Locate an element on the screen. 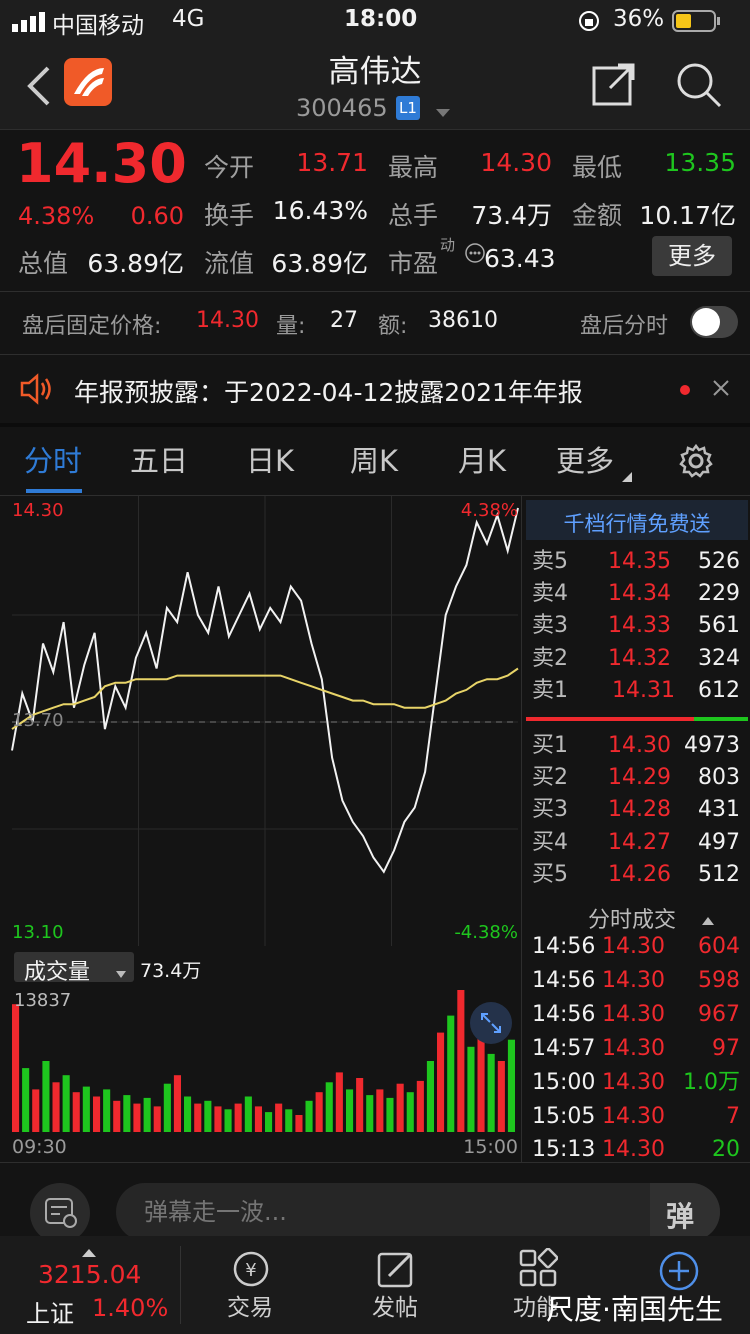 The height and width of the screenshot is (1334, 750). after-hours-bar: 盘后固定价格: 14.30 量: 27 额: 38610 盘后分时 is located at coordinates (375, 323).